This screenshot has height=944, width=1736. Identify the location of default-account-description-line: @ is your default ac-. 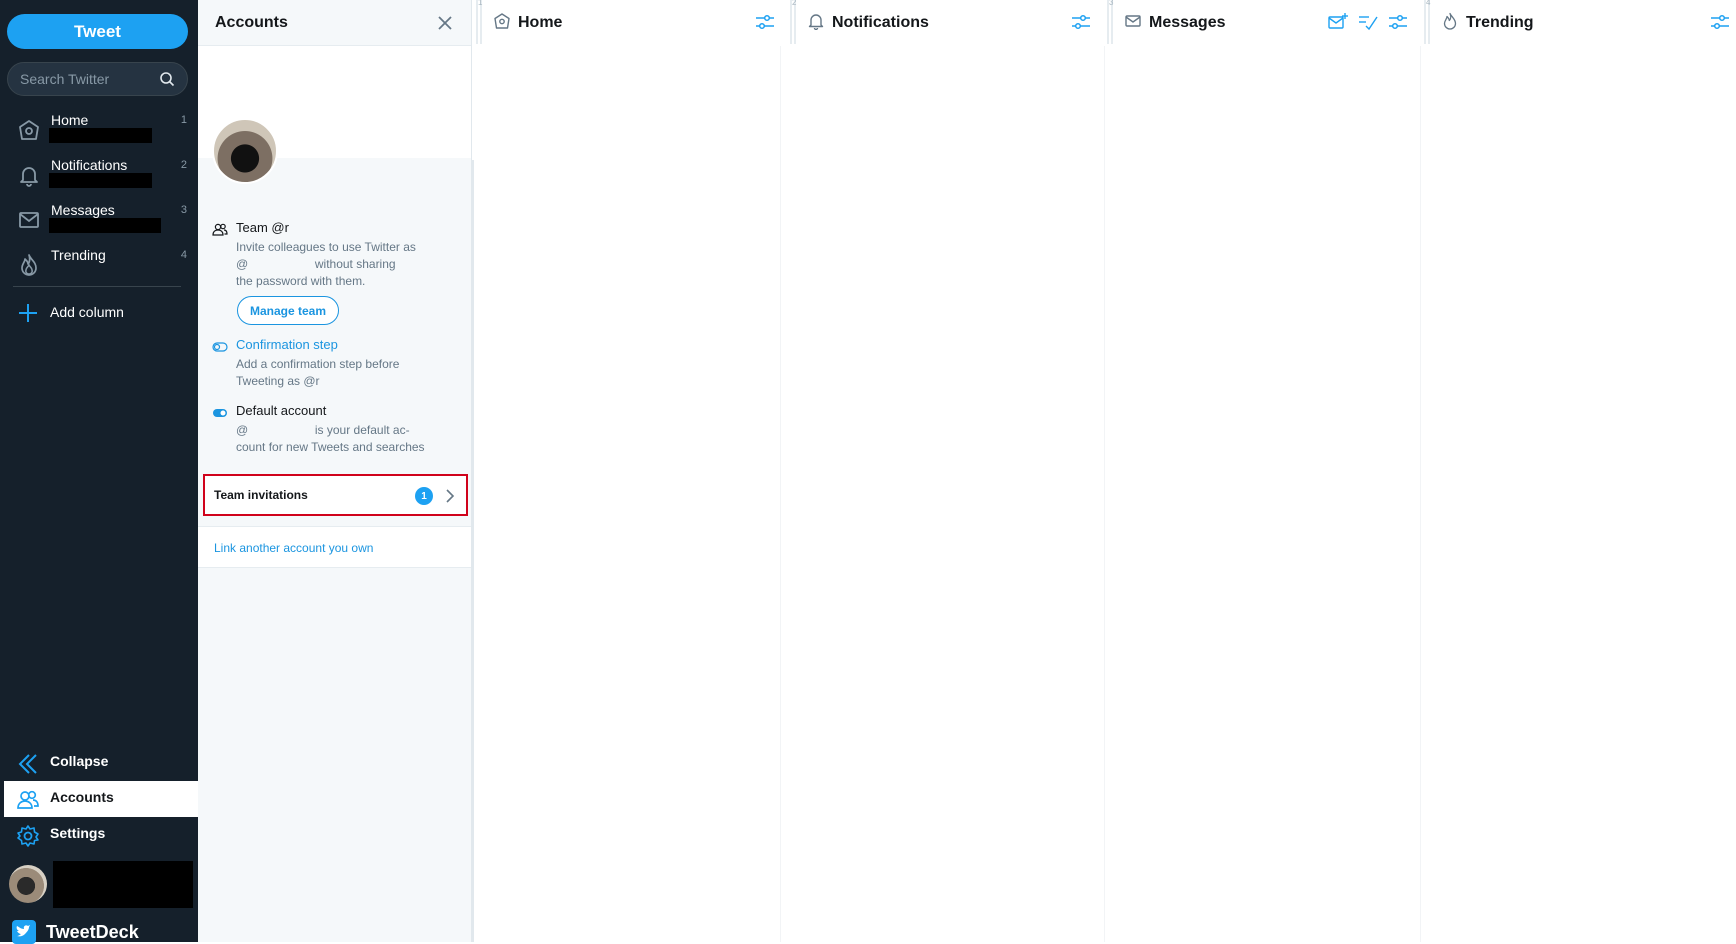
(323, 430).